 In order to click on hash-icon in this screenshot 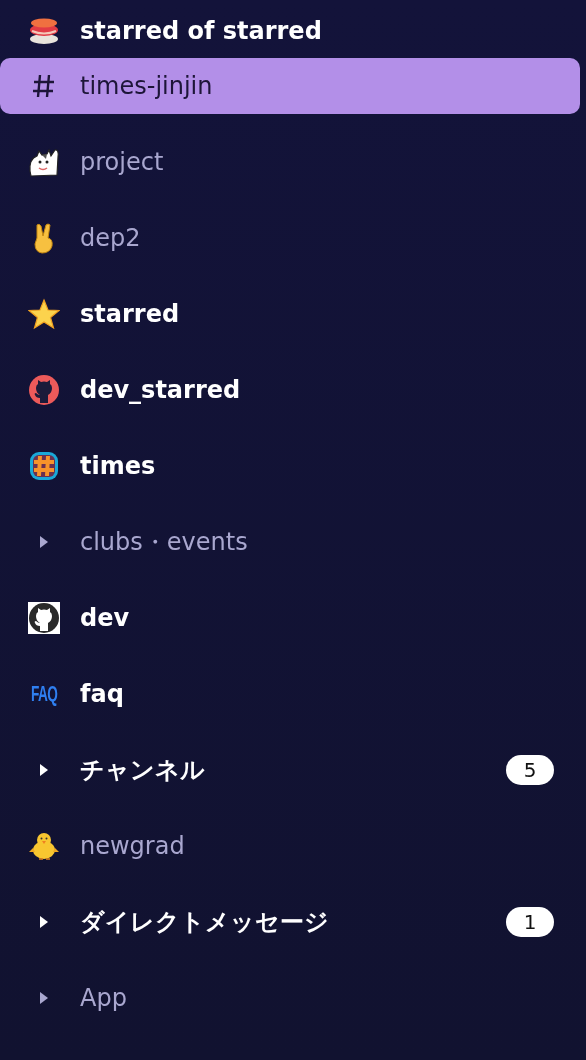, I will do `click(44, 86)`.